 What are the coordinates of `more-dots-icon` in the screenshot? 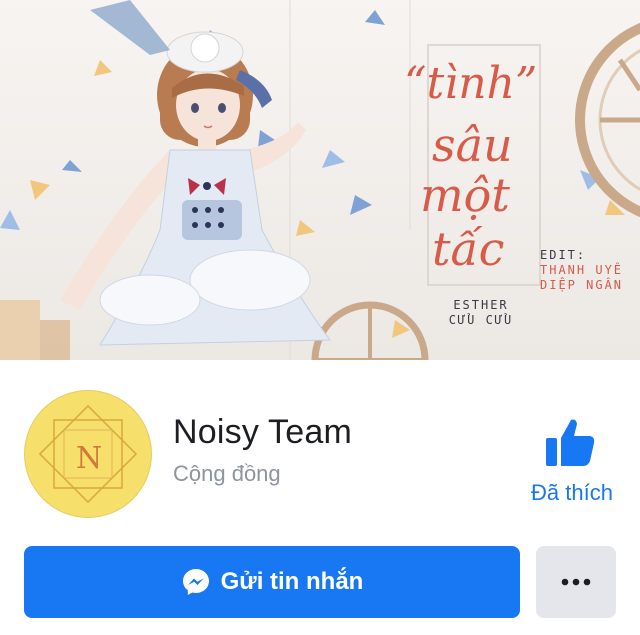 It's located at (576, 582).